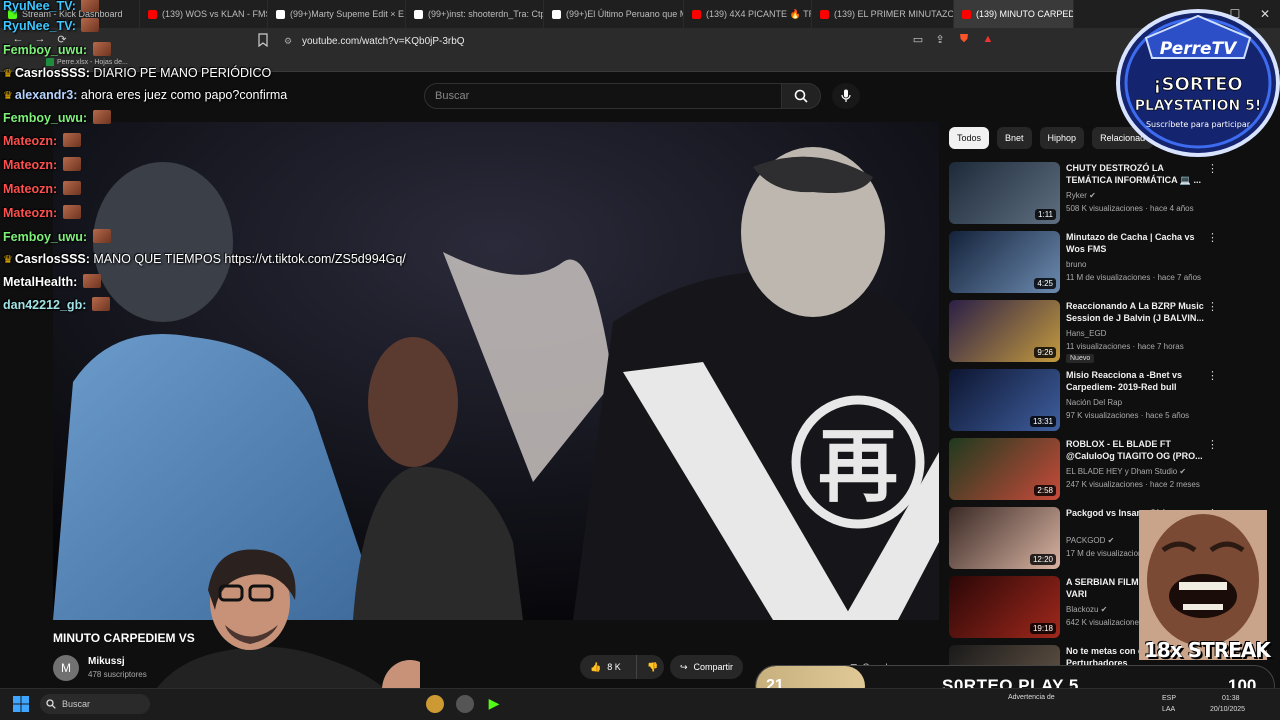 This screenshot has width=1280, height=720. Describe the element at coordinates (608, 667) in the screenshot. I see `like-button: 👍 8 K` at that location.